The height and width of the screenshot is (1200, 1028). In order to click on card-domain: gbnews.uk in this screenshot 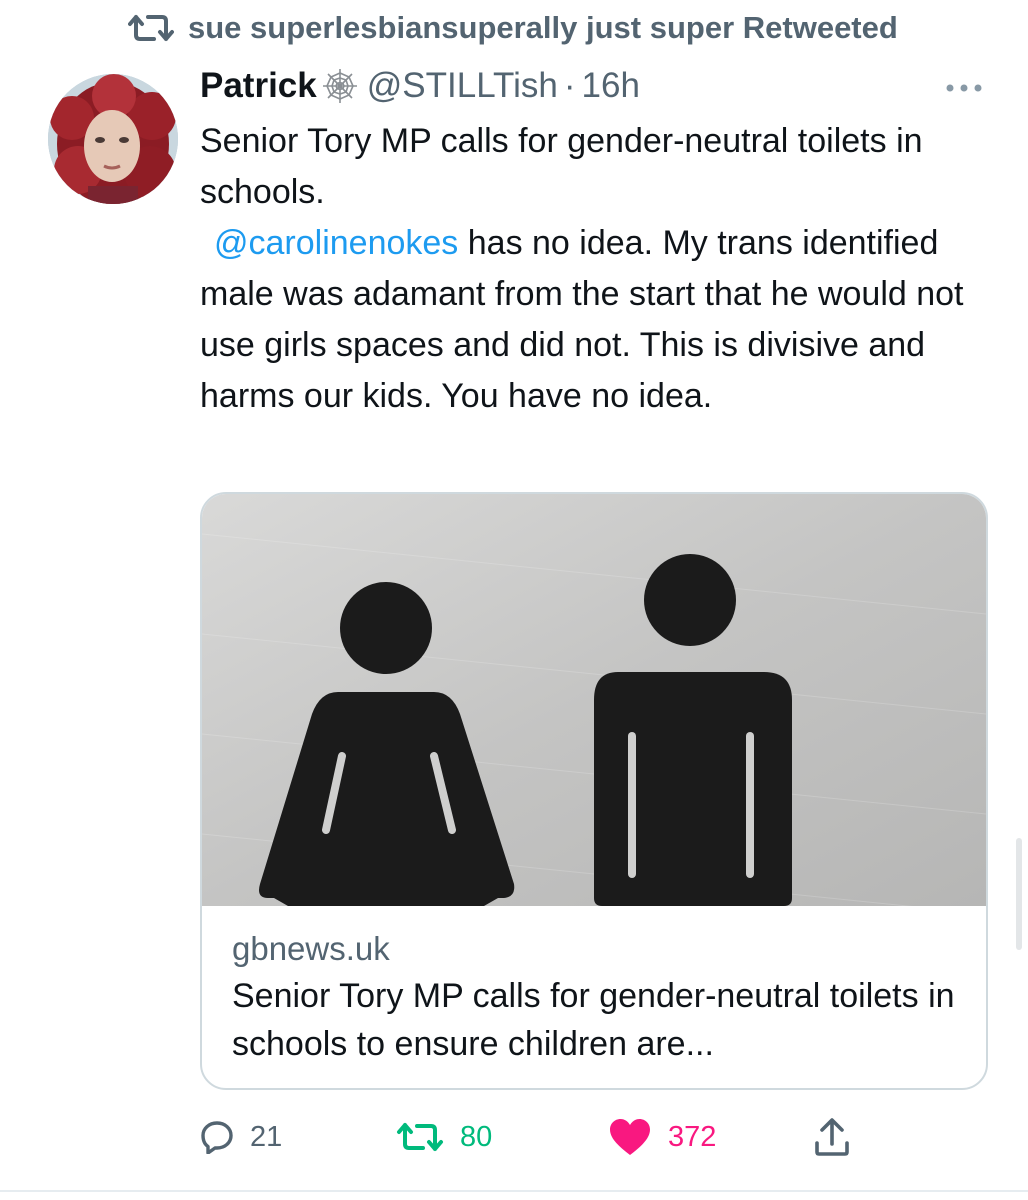, I will do `click(311, 948)`.